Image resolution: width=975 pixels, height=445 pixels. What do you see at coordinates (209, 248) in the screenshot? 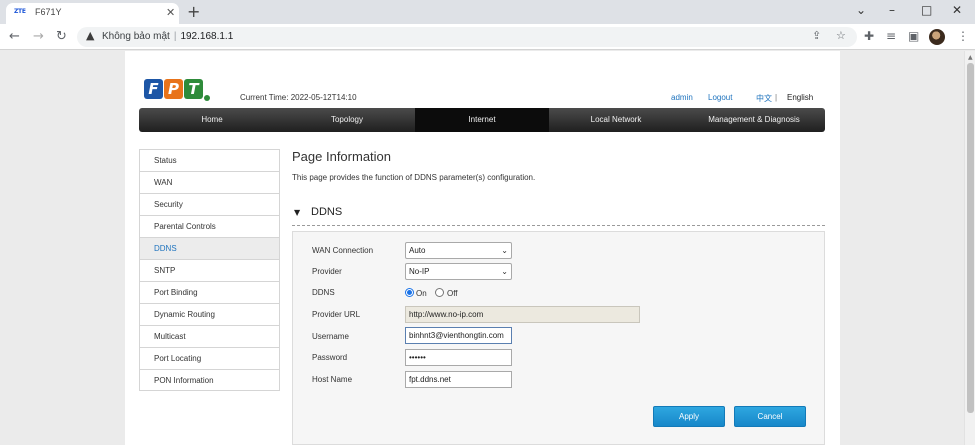
I see `menu-item-ddns: DDNS` at bounding box center [209, 248].